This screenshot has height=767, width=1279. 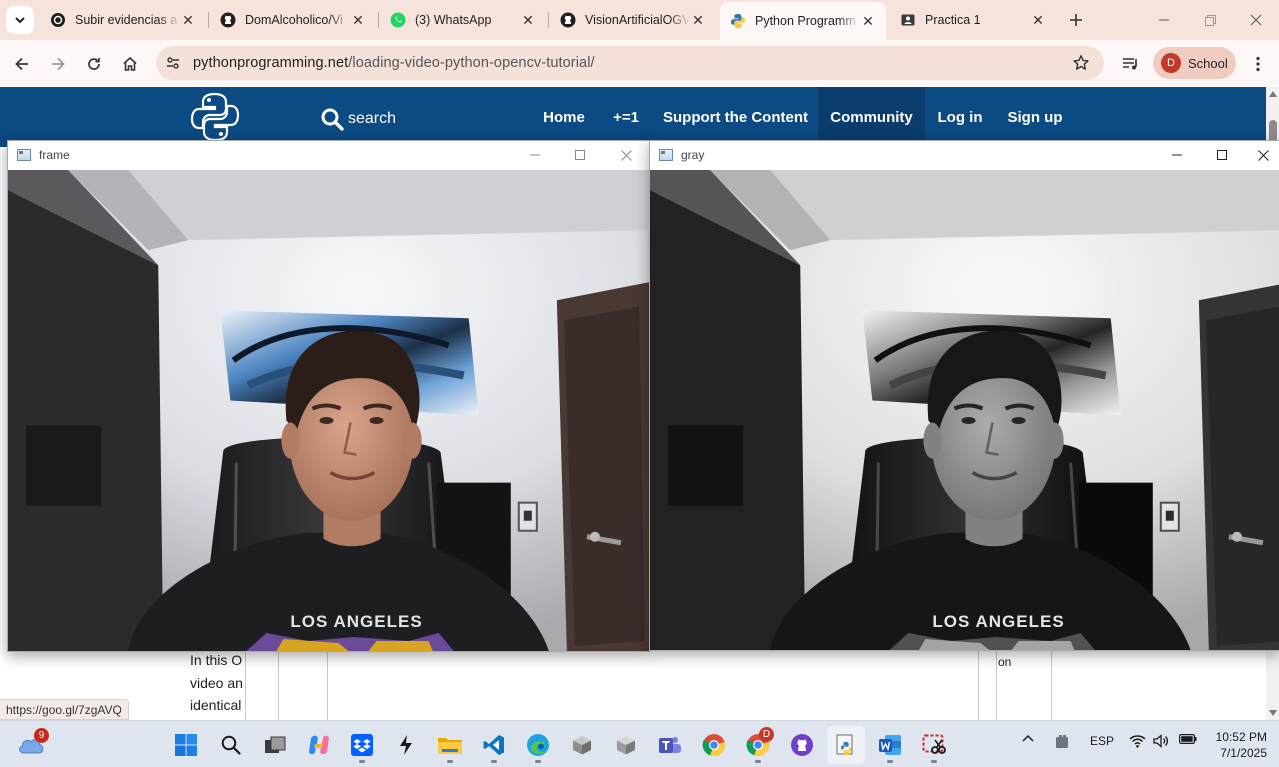 What do you see at coordinates (186, 745) in the screenshot?
I see `start-button` at bounding box center [186, 745].